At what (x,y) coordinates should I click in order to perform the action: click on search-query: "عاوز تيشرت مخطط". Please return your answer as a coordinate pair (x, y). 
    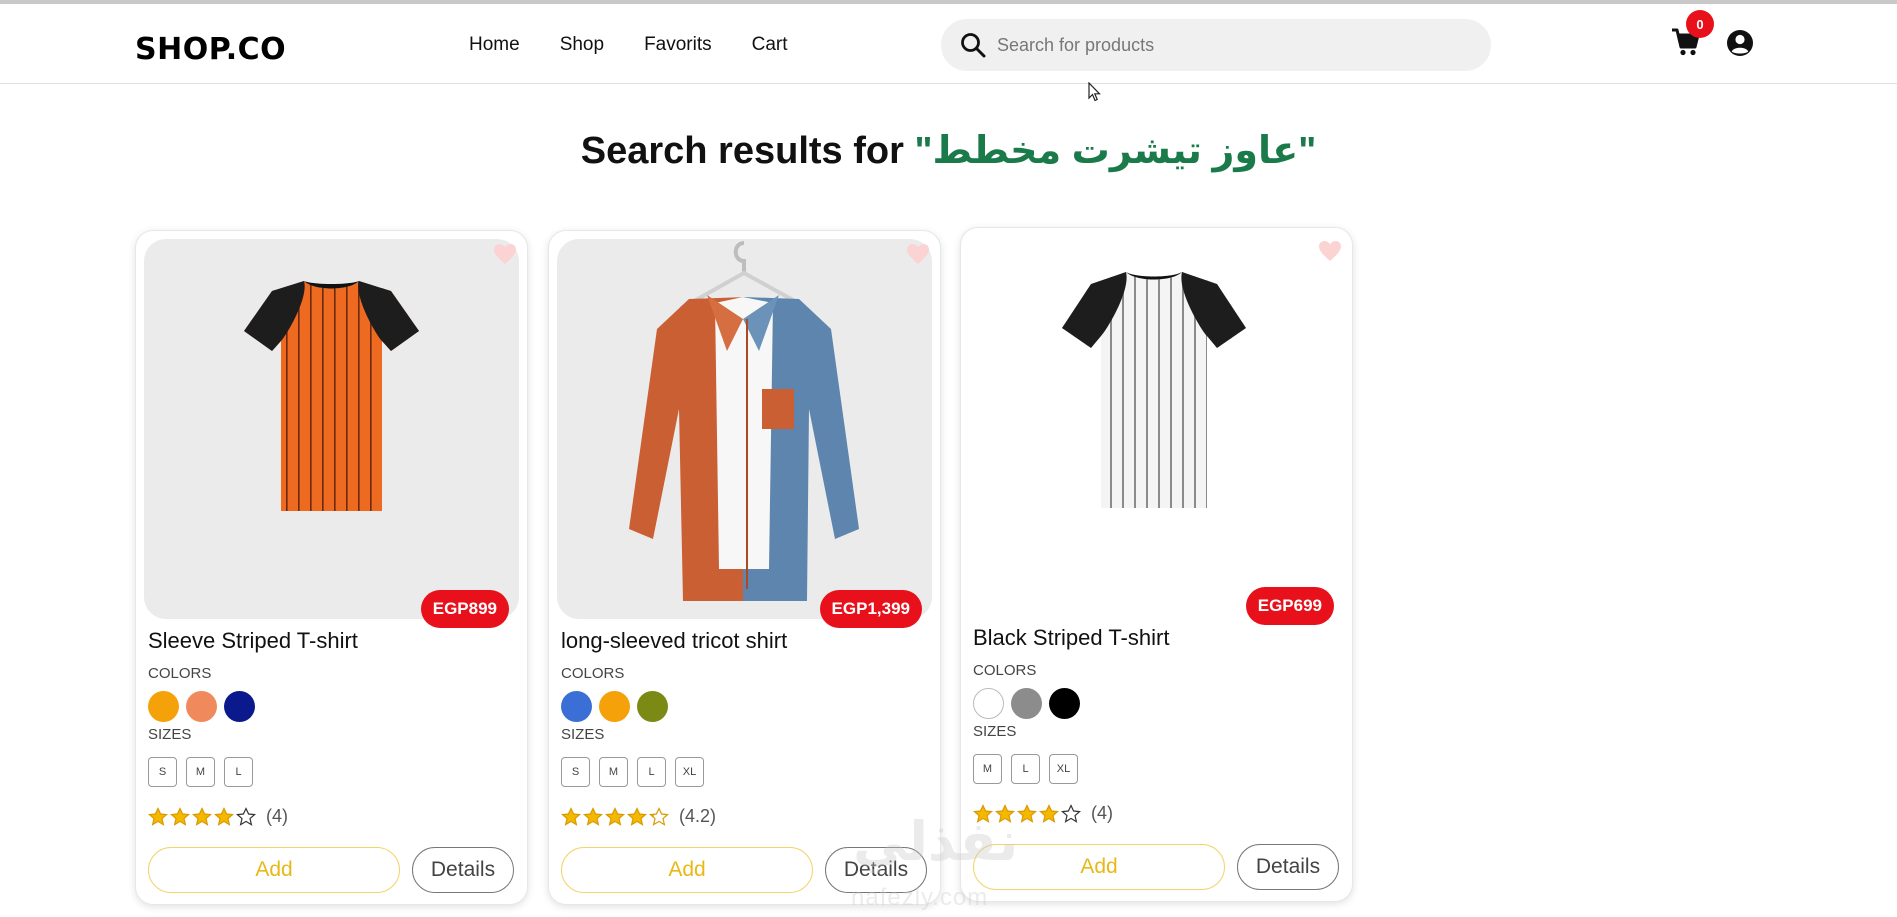
    Looking at the image, I should click on (1115, 151).